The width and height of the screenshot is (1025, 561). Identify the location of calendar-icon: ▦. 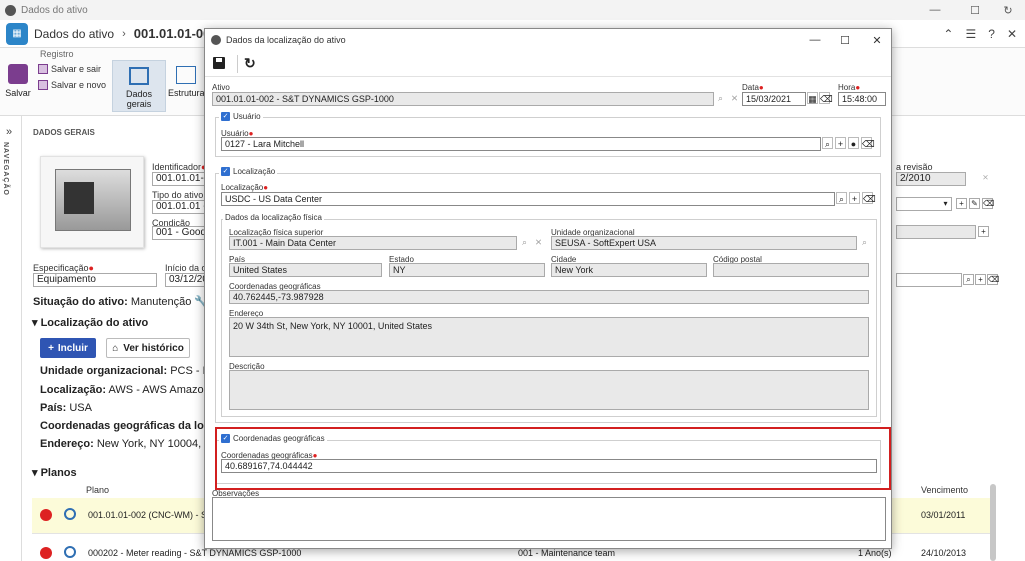
(812, 98).